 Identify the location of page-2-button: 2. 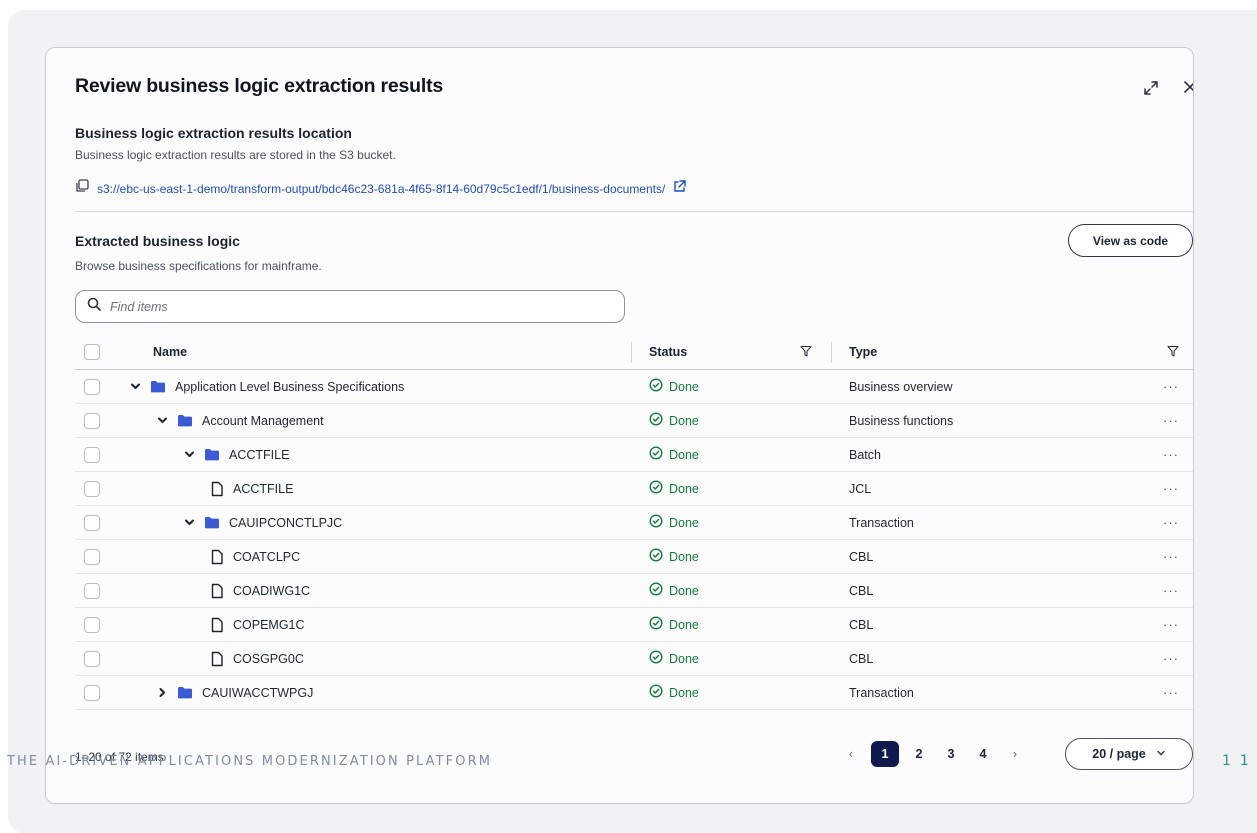
(919, 754).